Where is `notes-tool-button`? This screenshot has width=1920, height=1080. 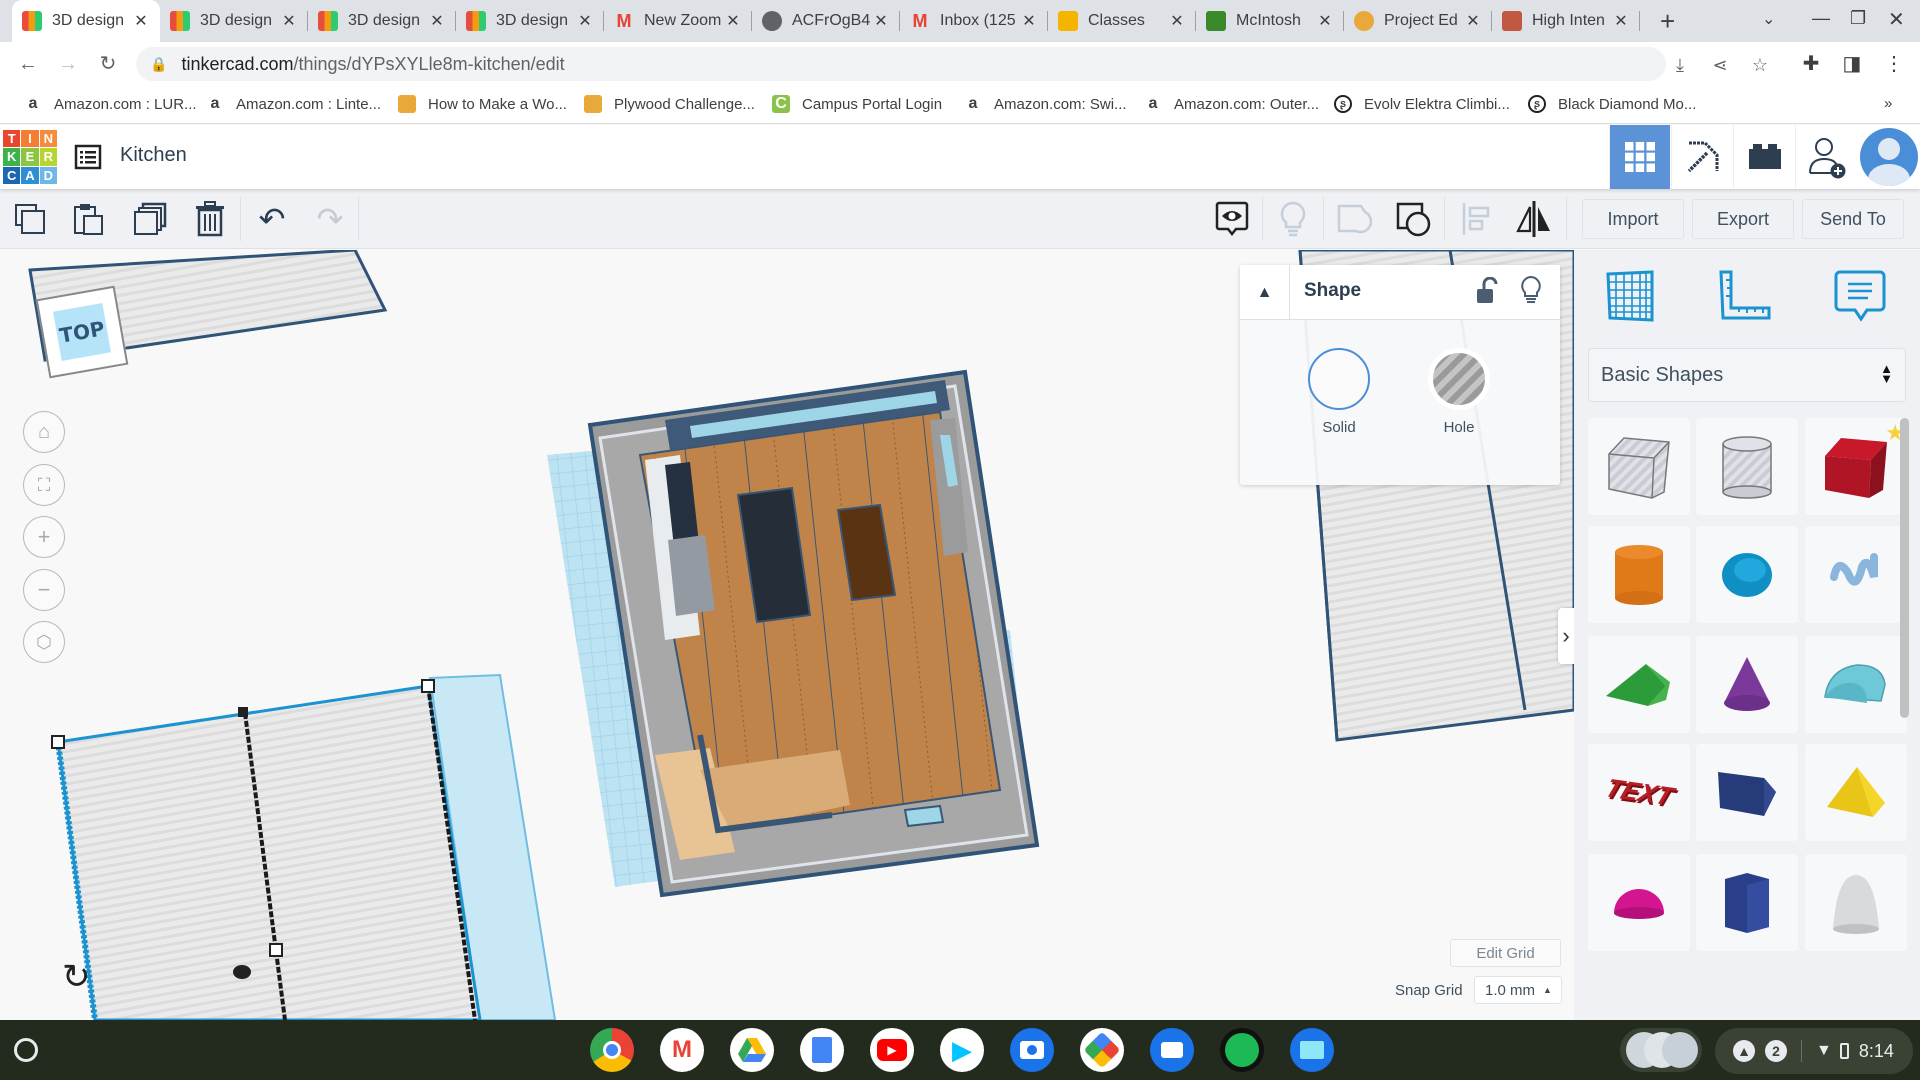 notes-tool-button is located at coordinates (1864, 298).